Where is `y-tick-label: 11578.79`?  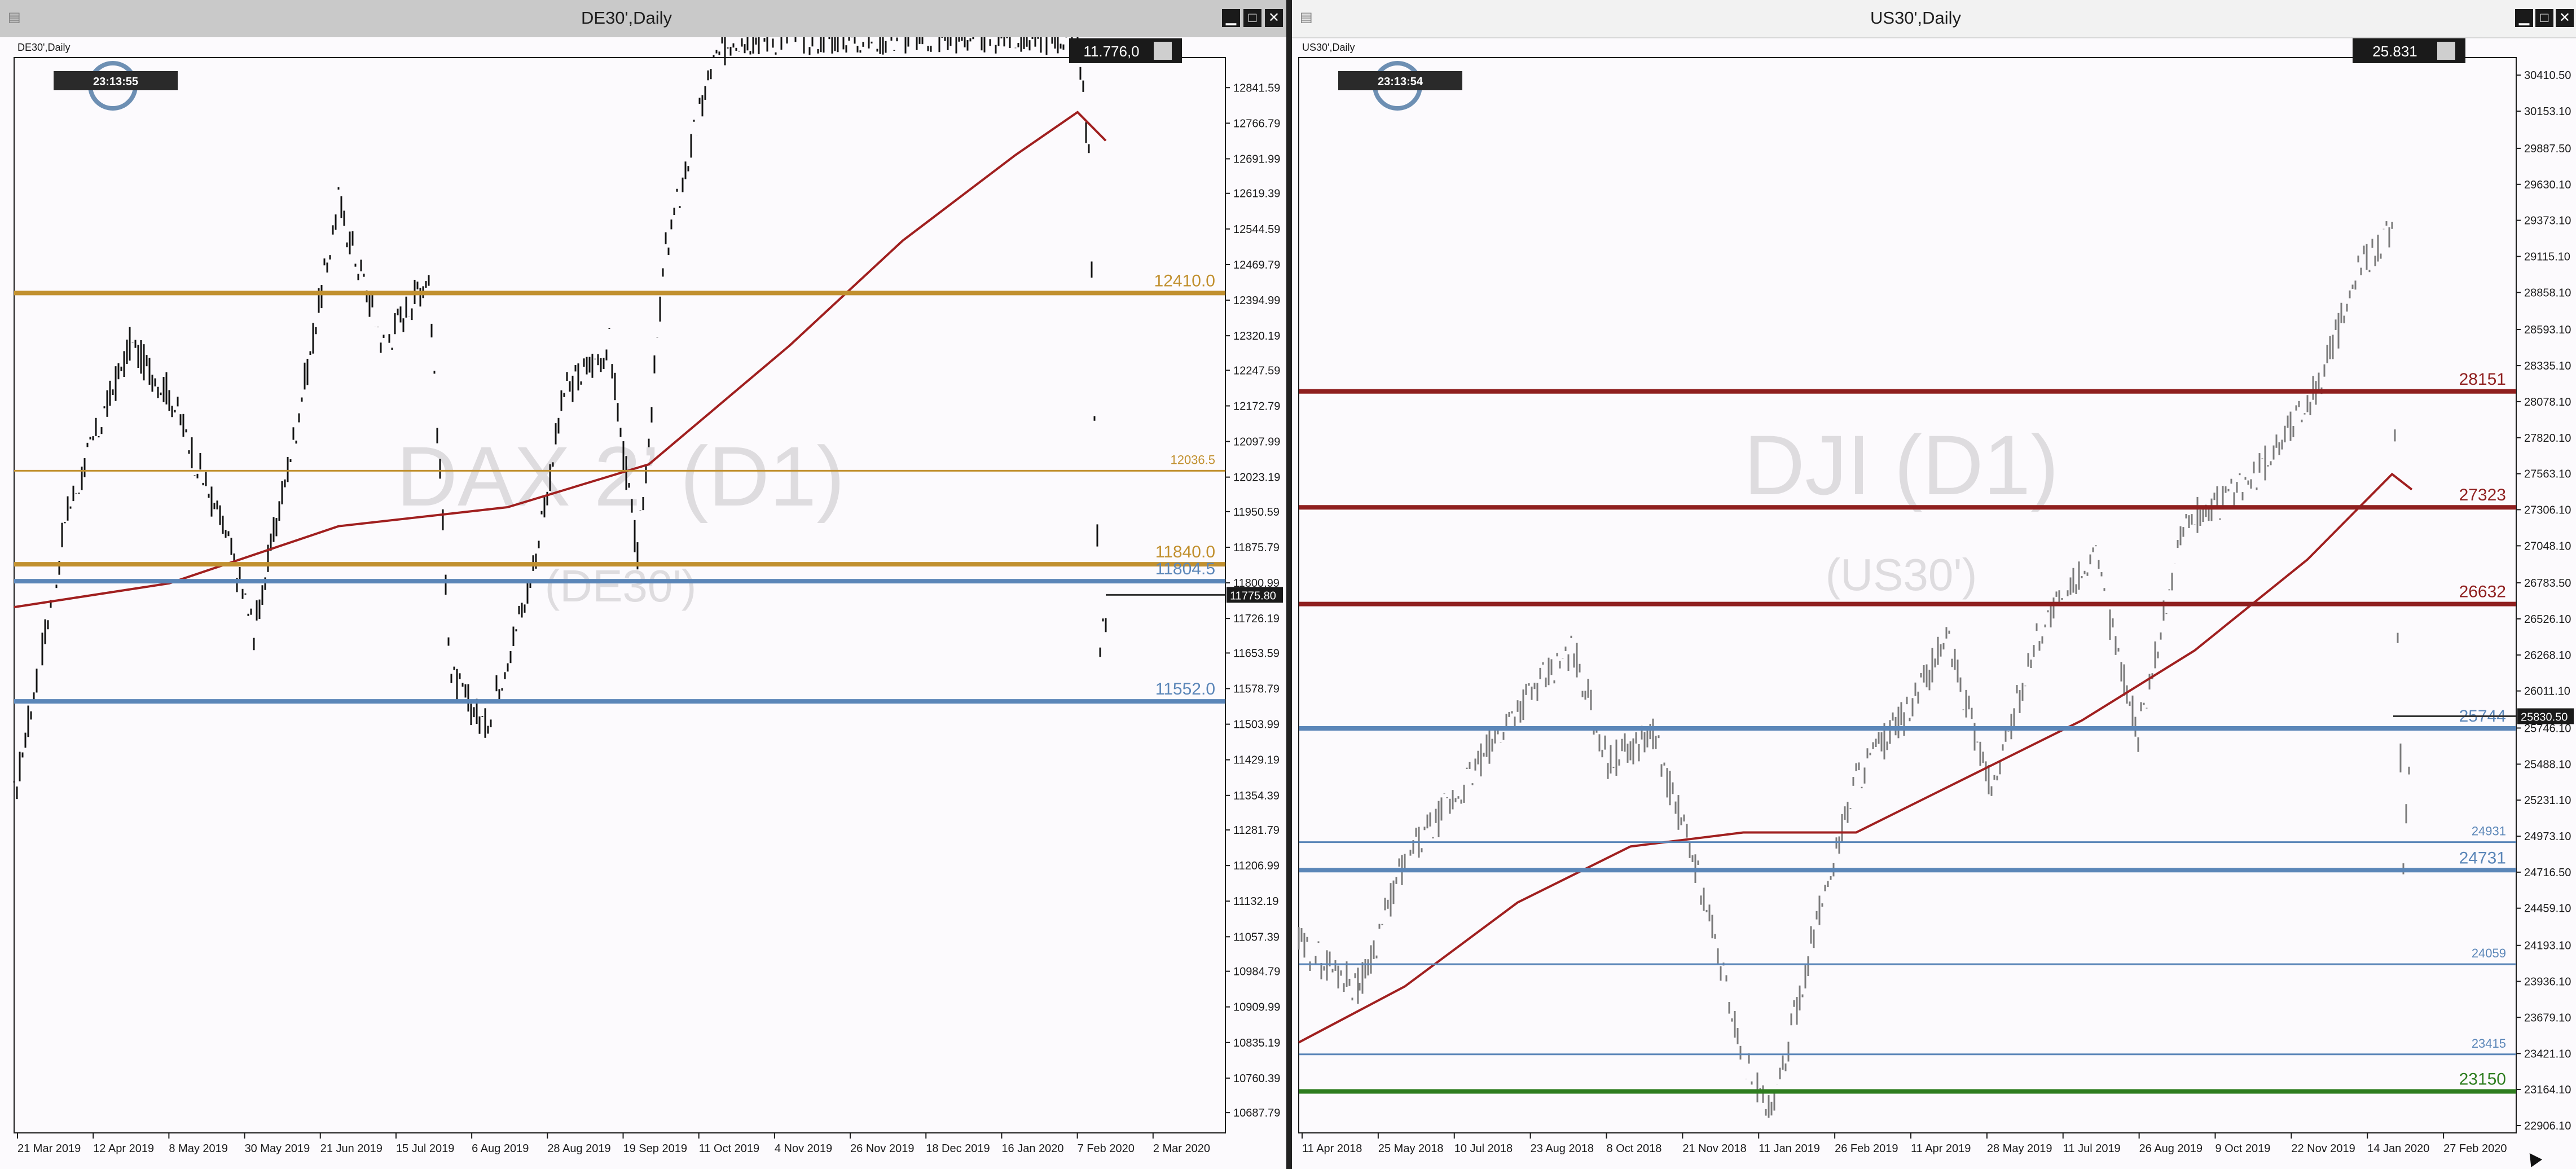 y-tick-label: 11578.79 is located at coordinates (1257, 689).